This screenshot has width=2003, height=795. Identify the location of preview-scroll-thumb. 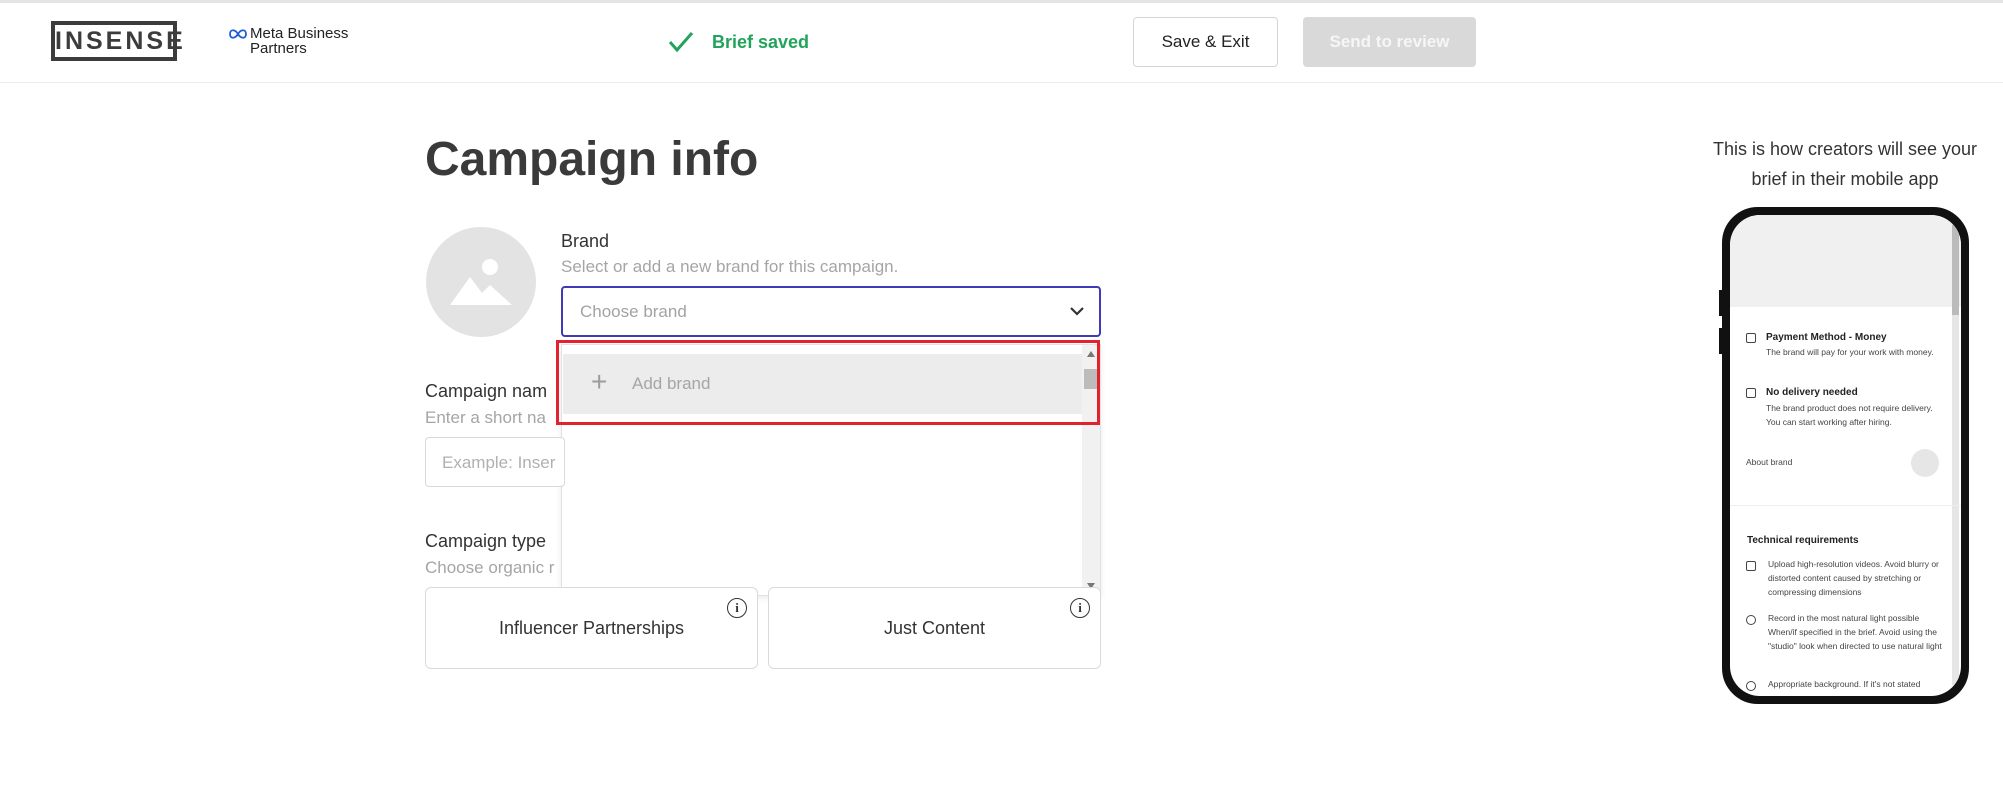
(1955, 270).